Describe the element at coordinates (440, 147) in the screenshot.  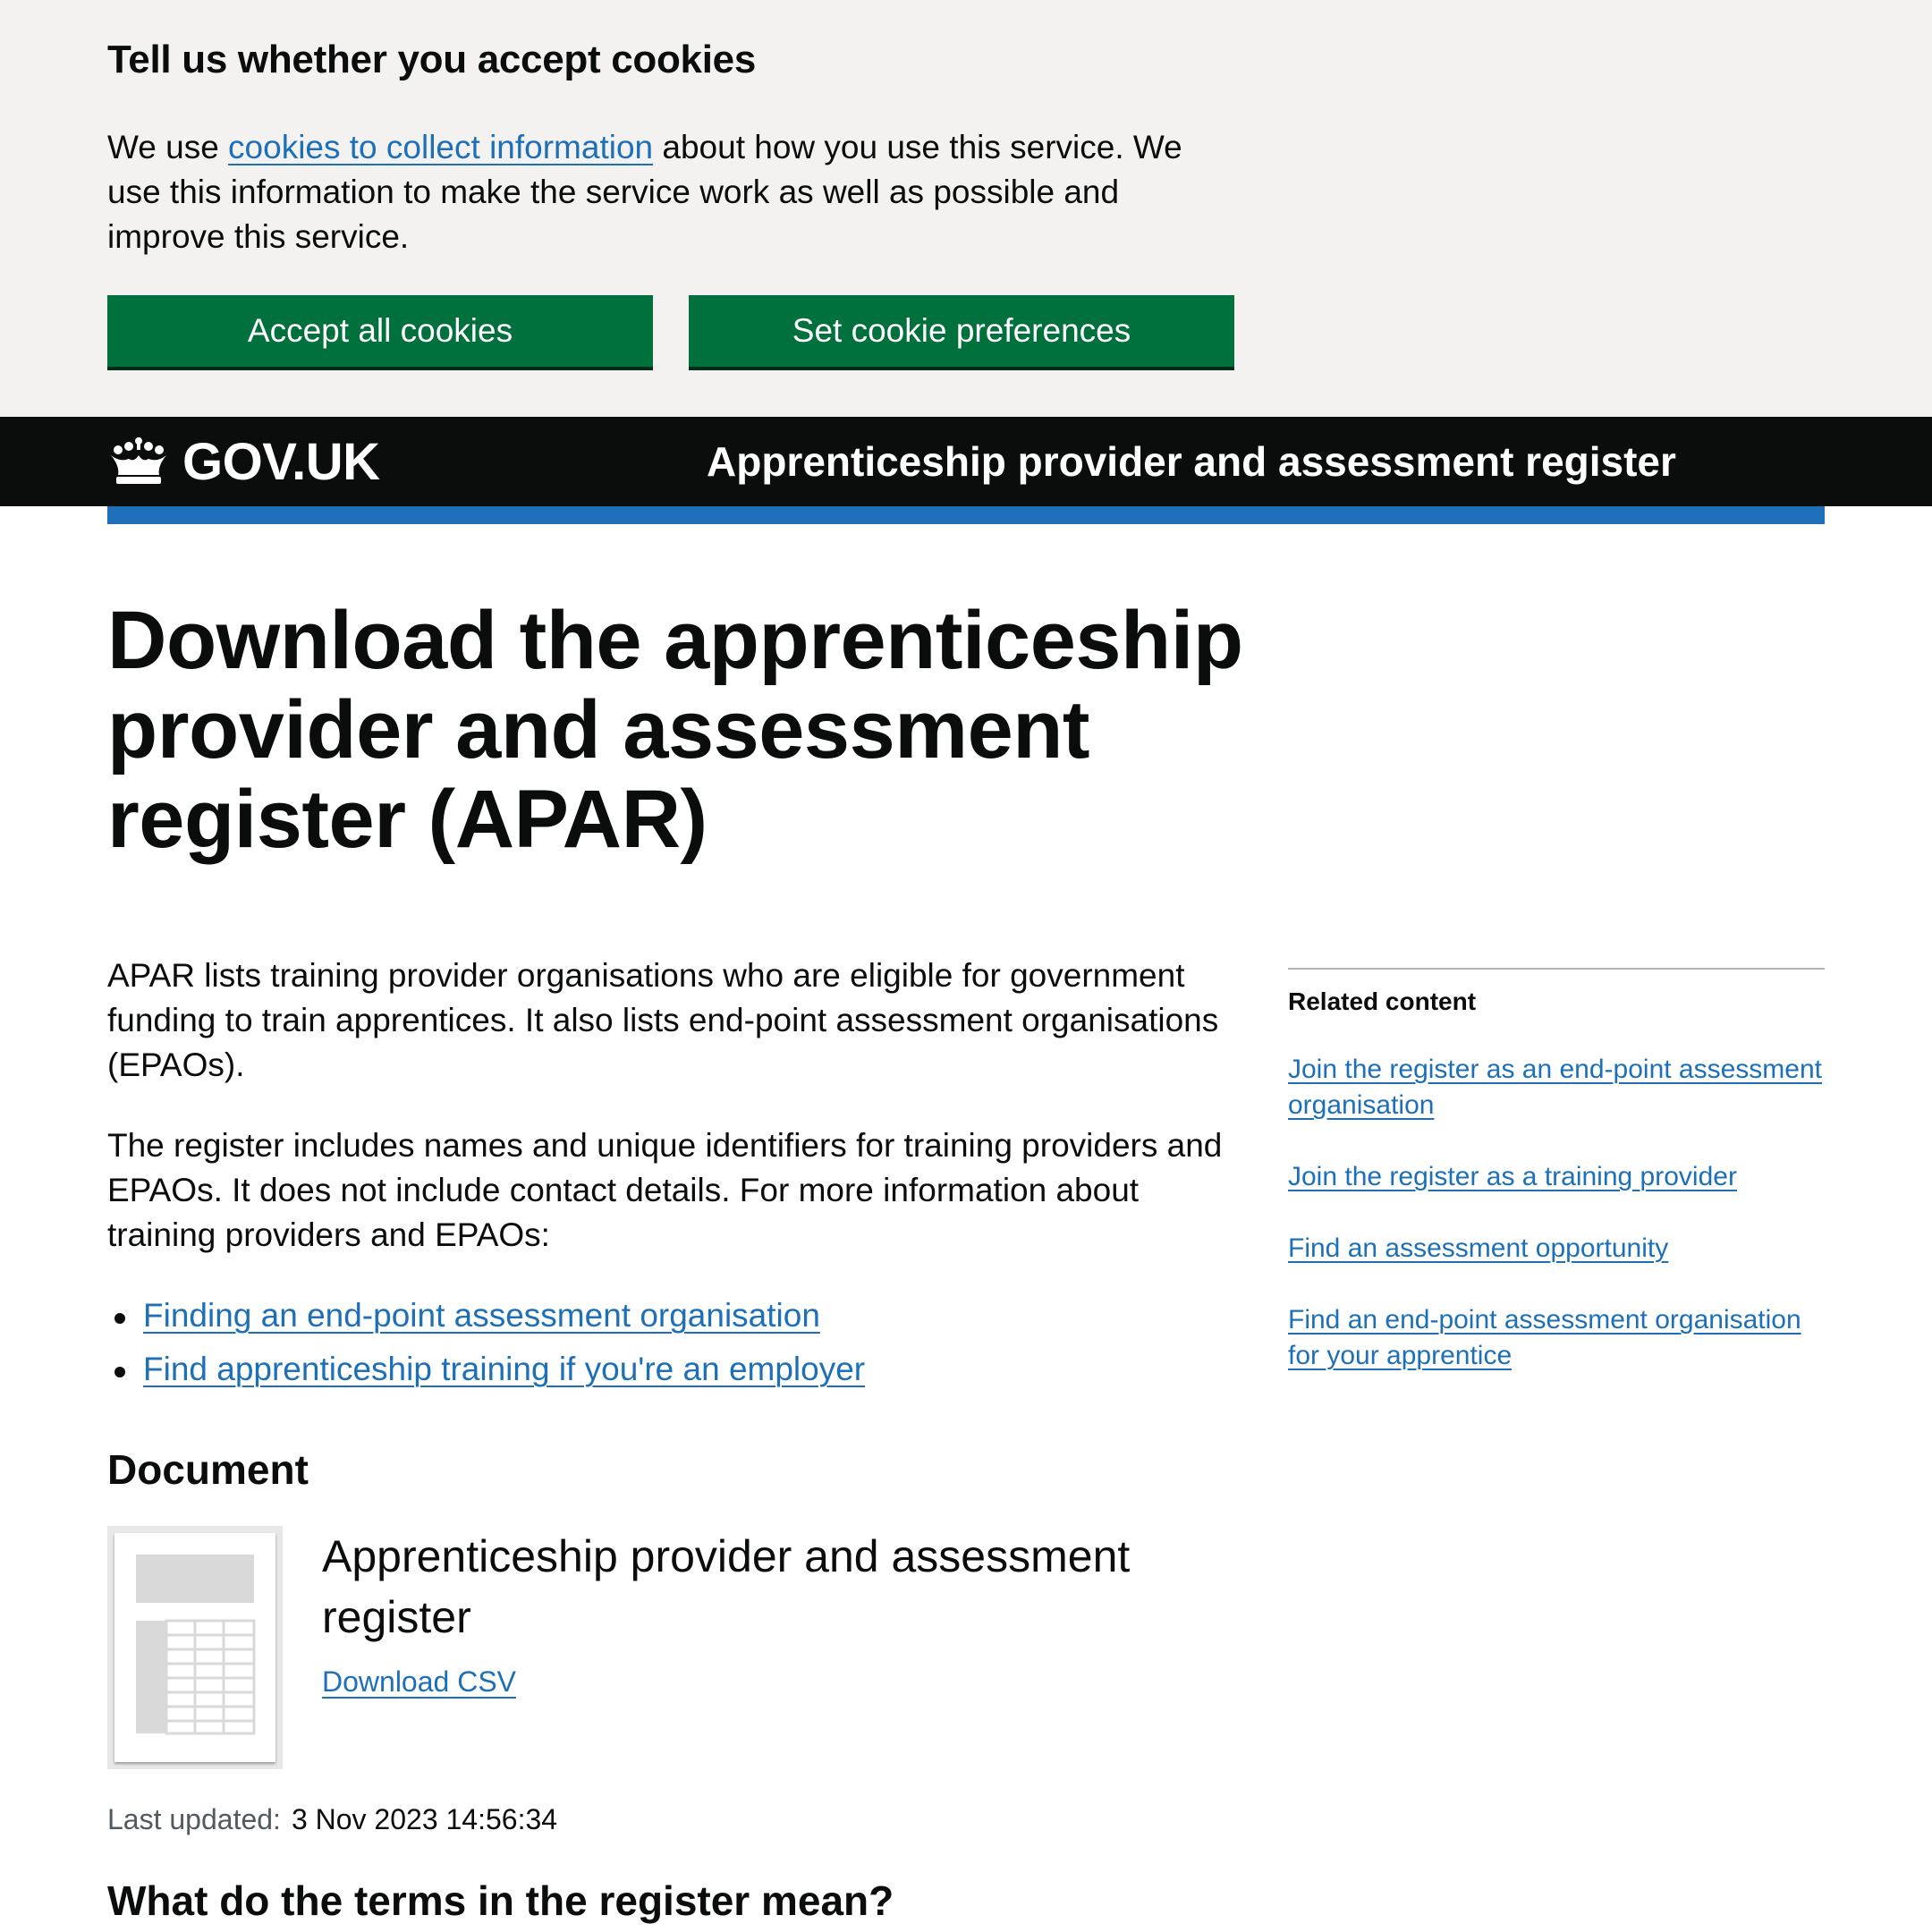
I see `cookies-info-link: cookies to collect information` at that location.